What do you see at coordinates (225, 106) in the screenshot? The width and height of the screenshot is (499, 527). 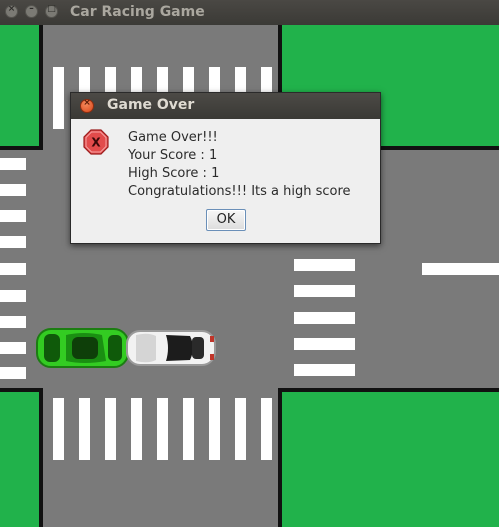 I see `dialog-titlebar: × Game Over` at bounding box center [225, 106].